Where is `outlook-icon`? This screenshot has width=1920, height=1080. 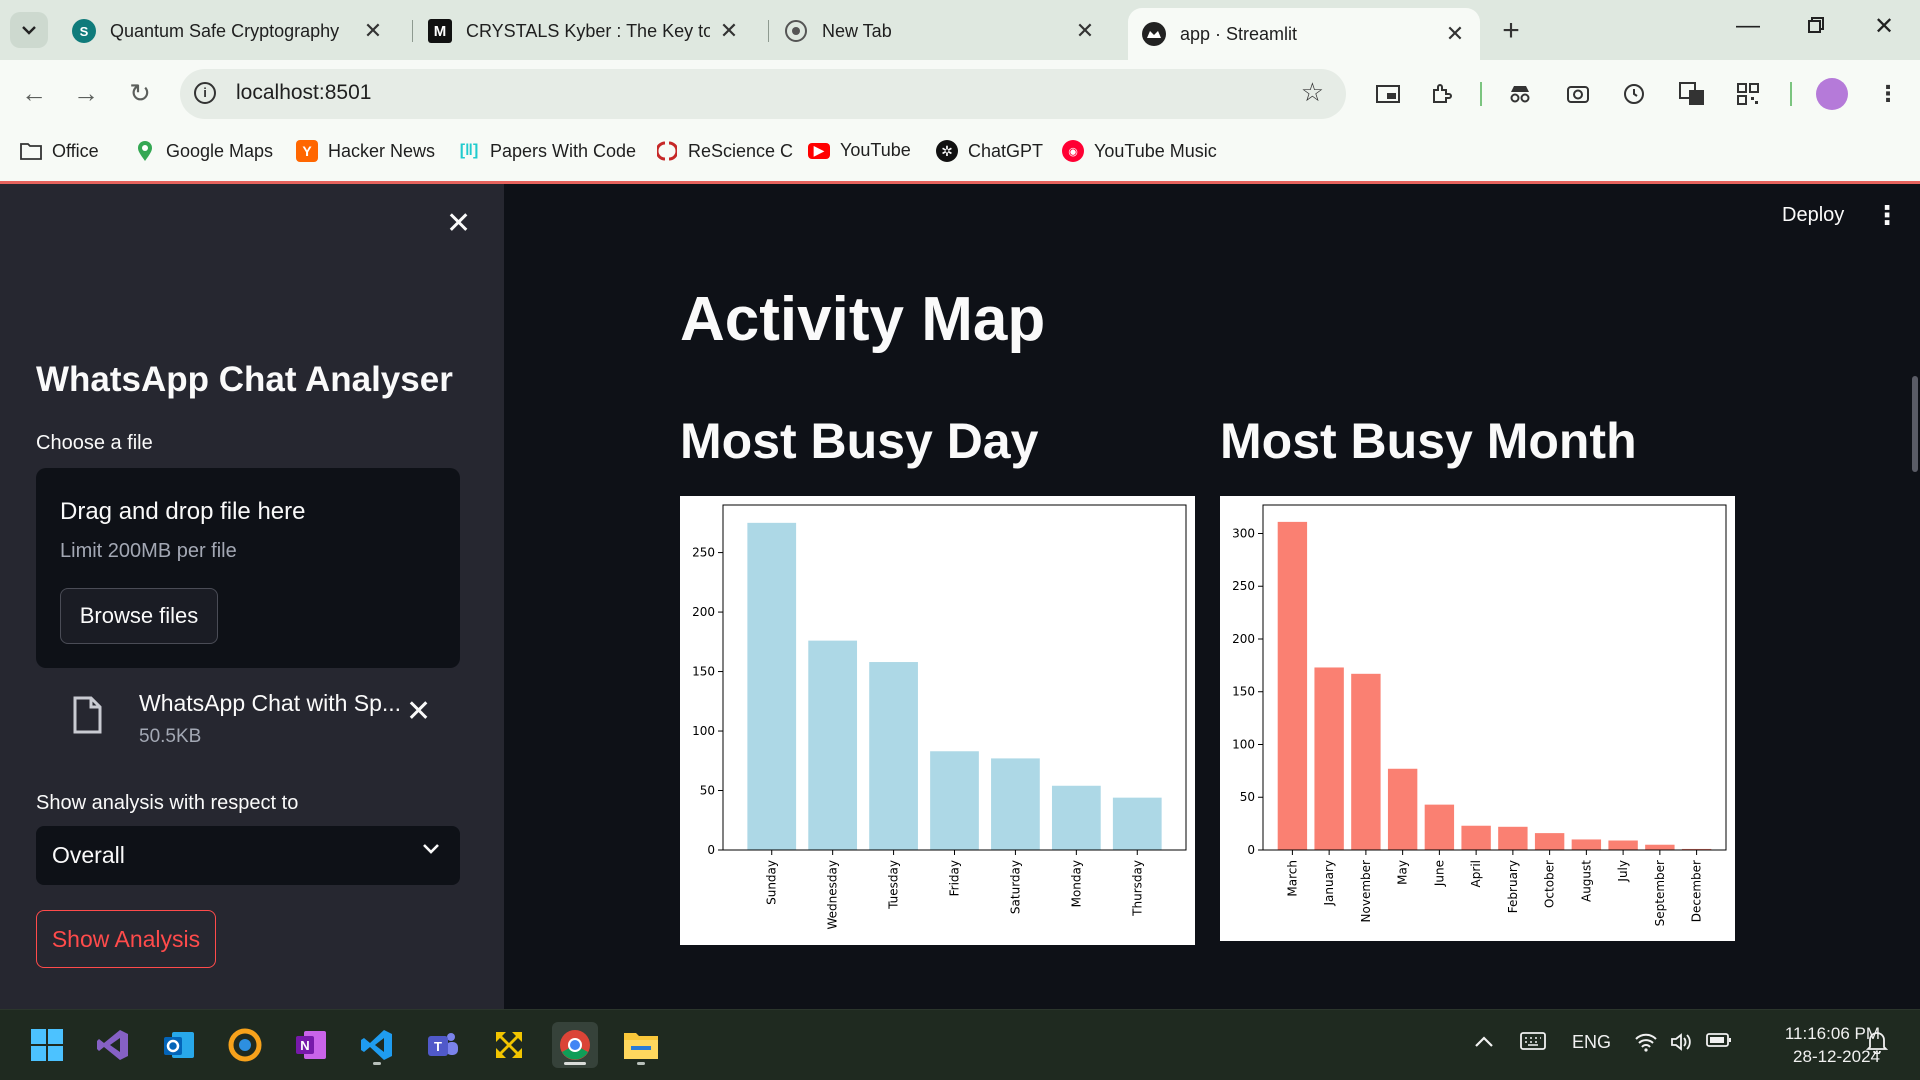
outlook-icon is located at coordinates (179, 1045).